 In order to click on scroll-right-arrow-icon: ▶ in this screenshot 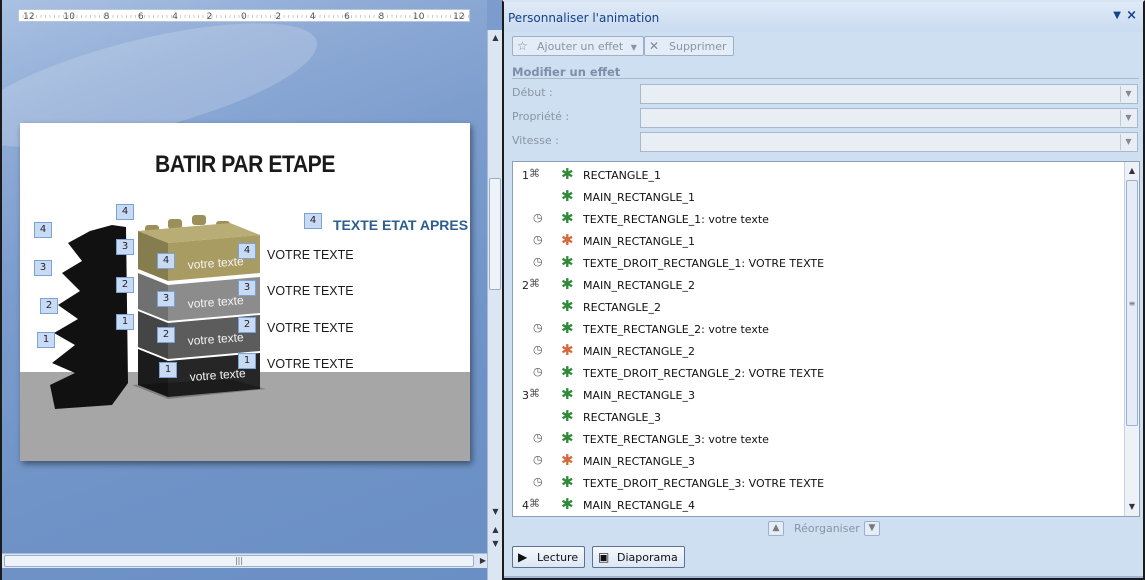, I will do `click(482, 561)`.